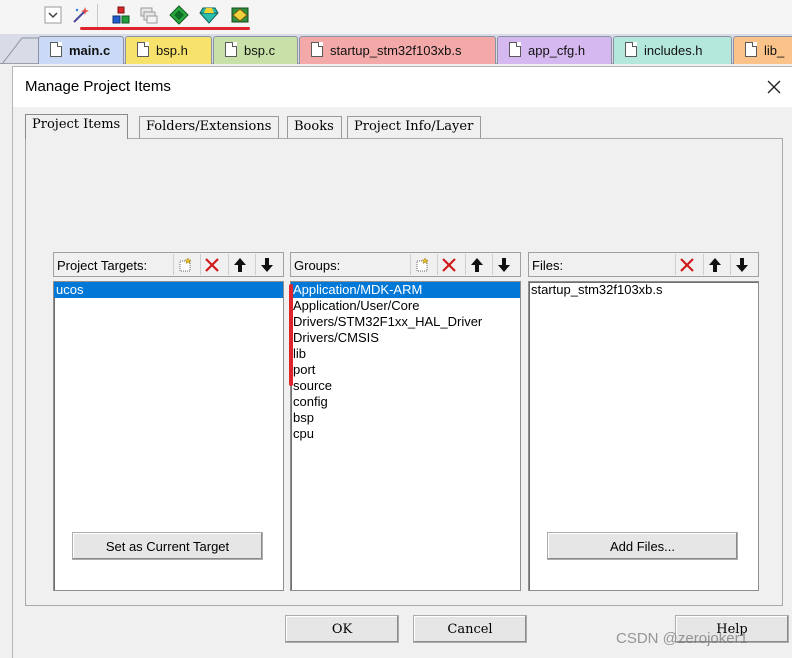 This screenshot has width=792, height=658. Describe the element at coordinates (405, 290) in the screenshot. I see `list-item: Application/MDK-ARM` at that location.